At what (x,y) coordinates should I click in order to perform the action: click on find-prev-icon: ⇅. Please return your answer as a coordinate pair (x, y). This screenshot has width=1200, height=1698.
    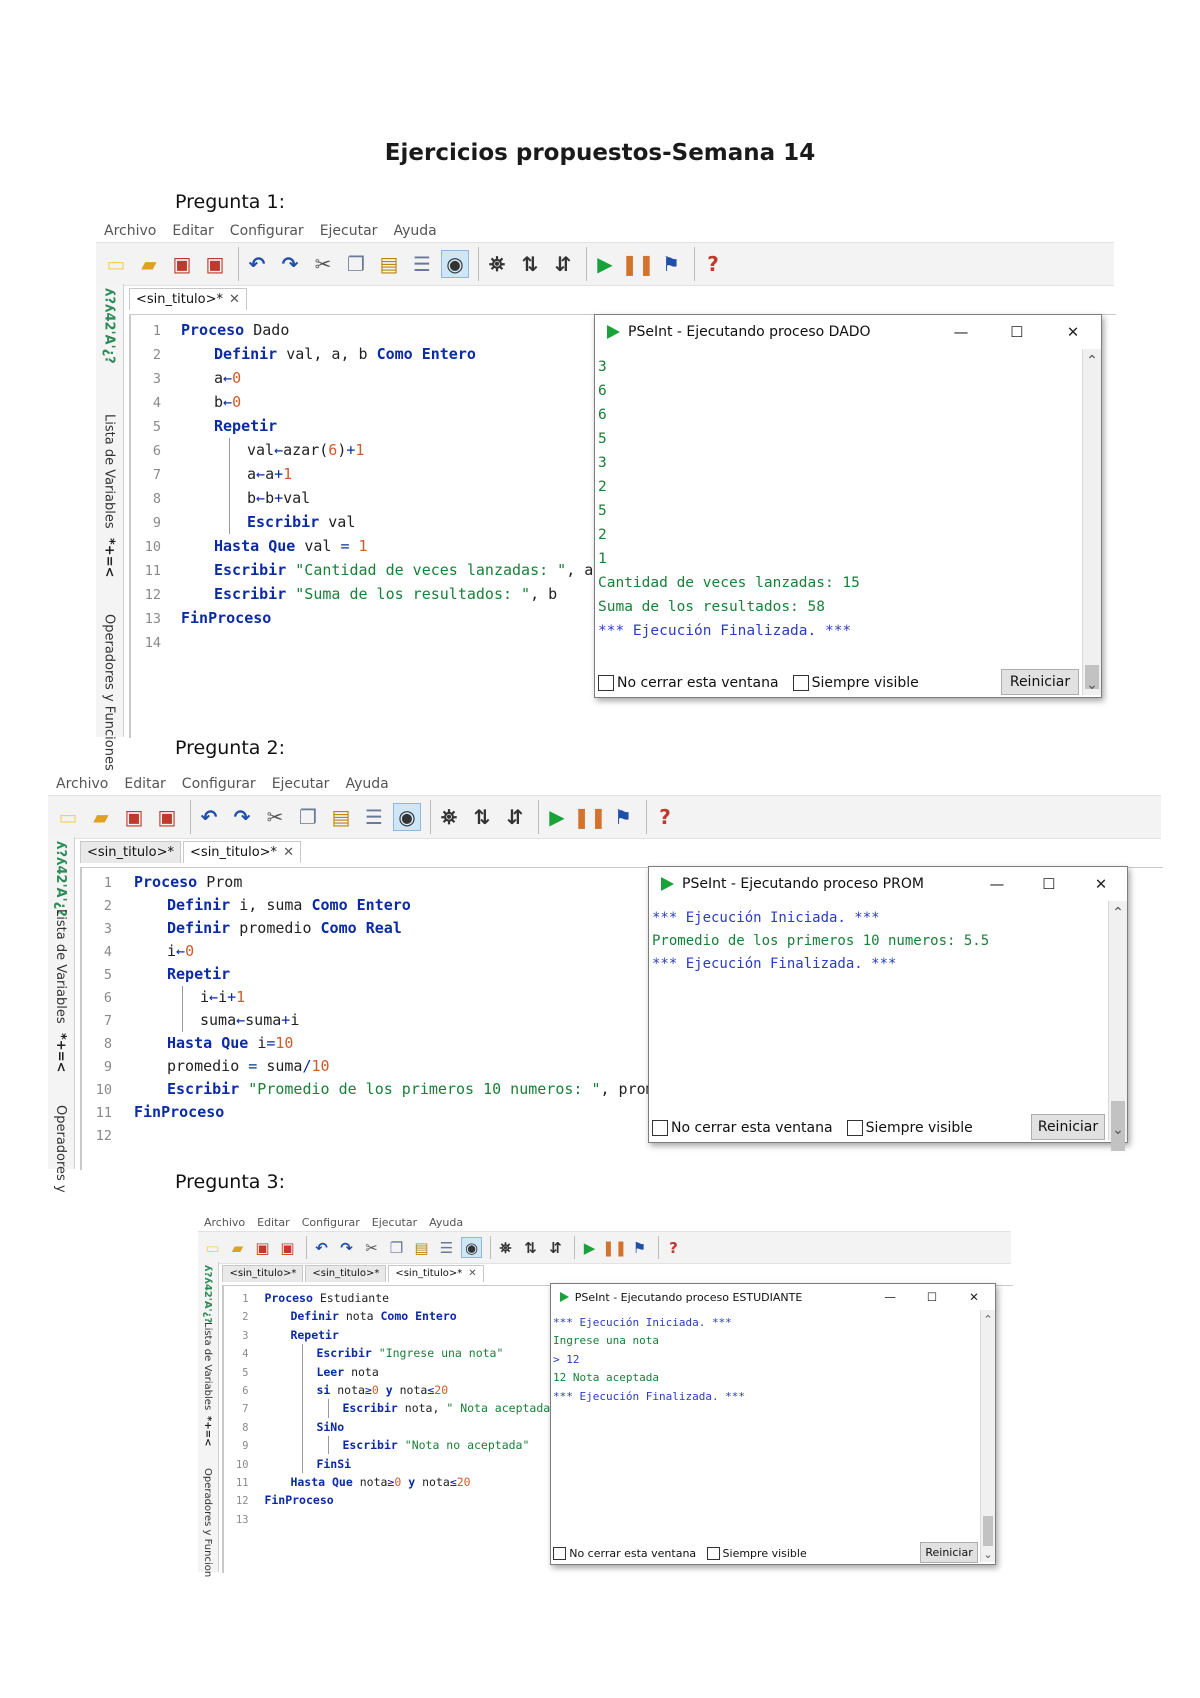
    Looking at the image, I should click on (530, 264).